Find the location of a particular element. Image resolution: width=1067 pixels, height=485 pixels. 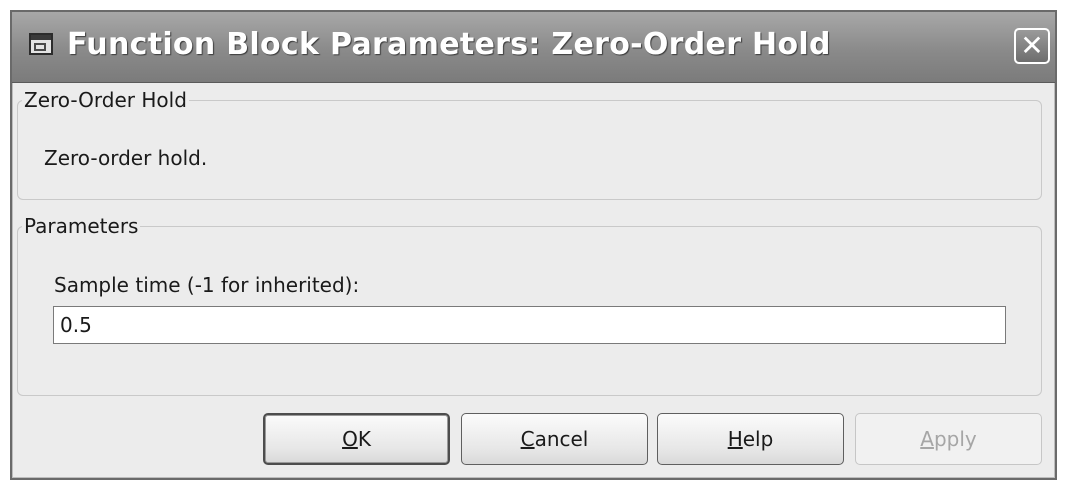

cancel-button: Cancel is located at coordinates (554, 439).